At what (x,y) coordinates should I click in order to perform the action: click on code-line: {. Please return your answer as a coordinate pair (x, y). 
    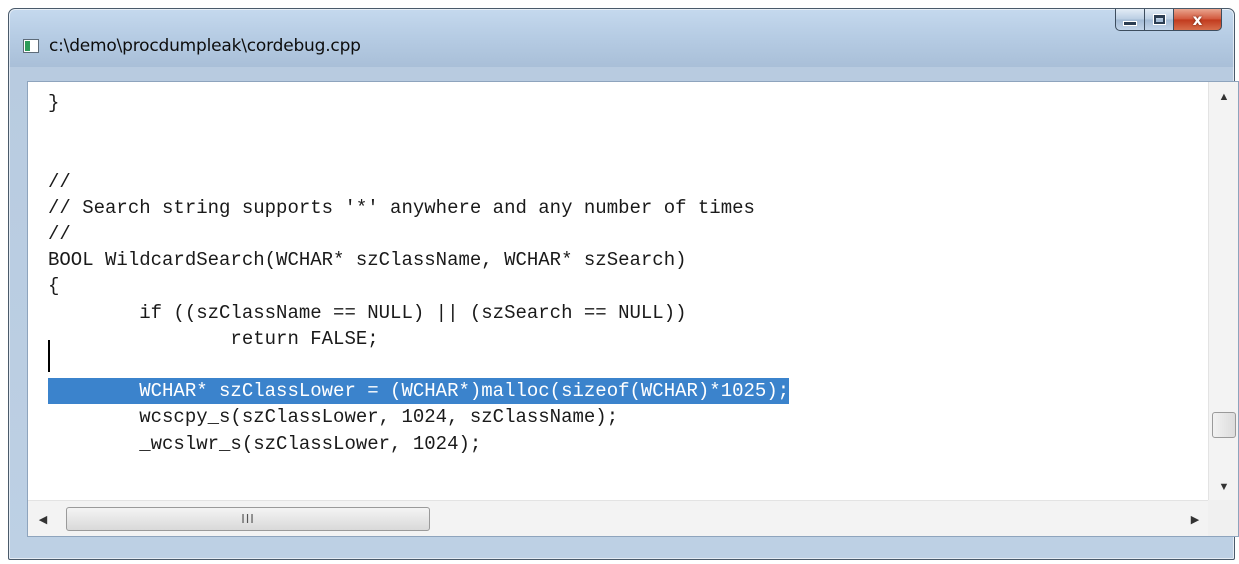
    Looking at the image, I should click on (53, 286).